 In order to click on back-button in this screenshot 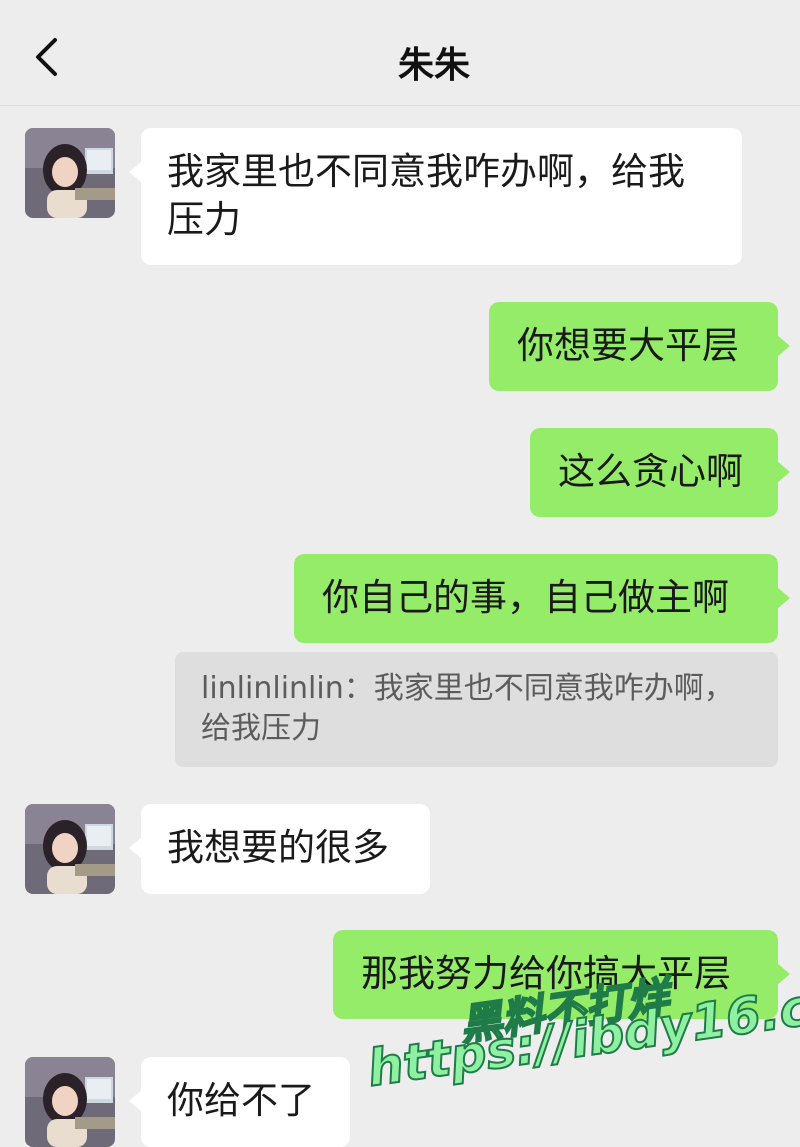, I will do `click(47, 55)`.